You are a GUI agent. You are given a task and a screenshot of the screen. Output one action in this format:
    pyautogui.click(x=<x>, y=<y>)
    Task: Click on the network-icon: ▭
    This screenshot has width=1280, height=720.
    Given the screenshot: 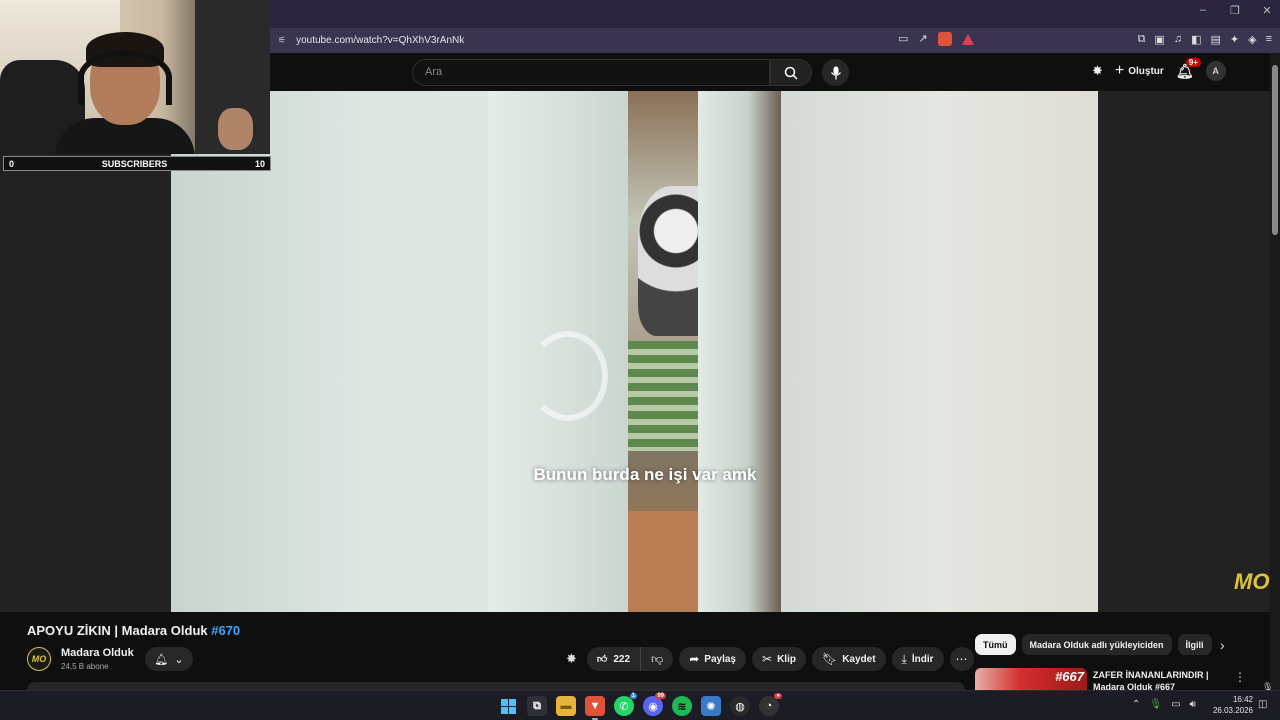 What is the action you would take?
    pyautogui.click(x=1175, y=704)
    